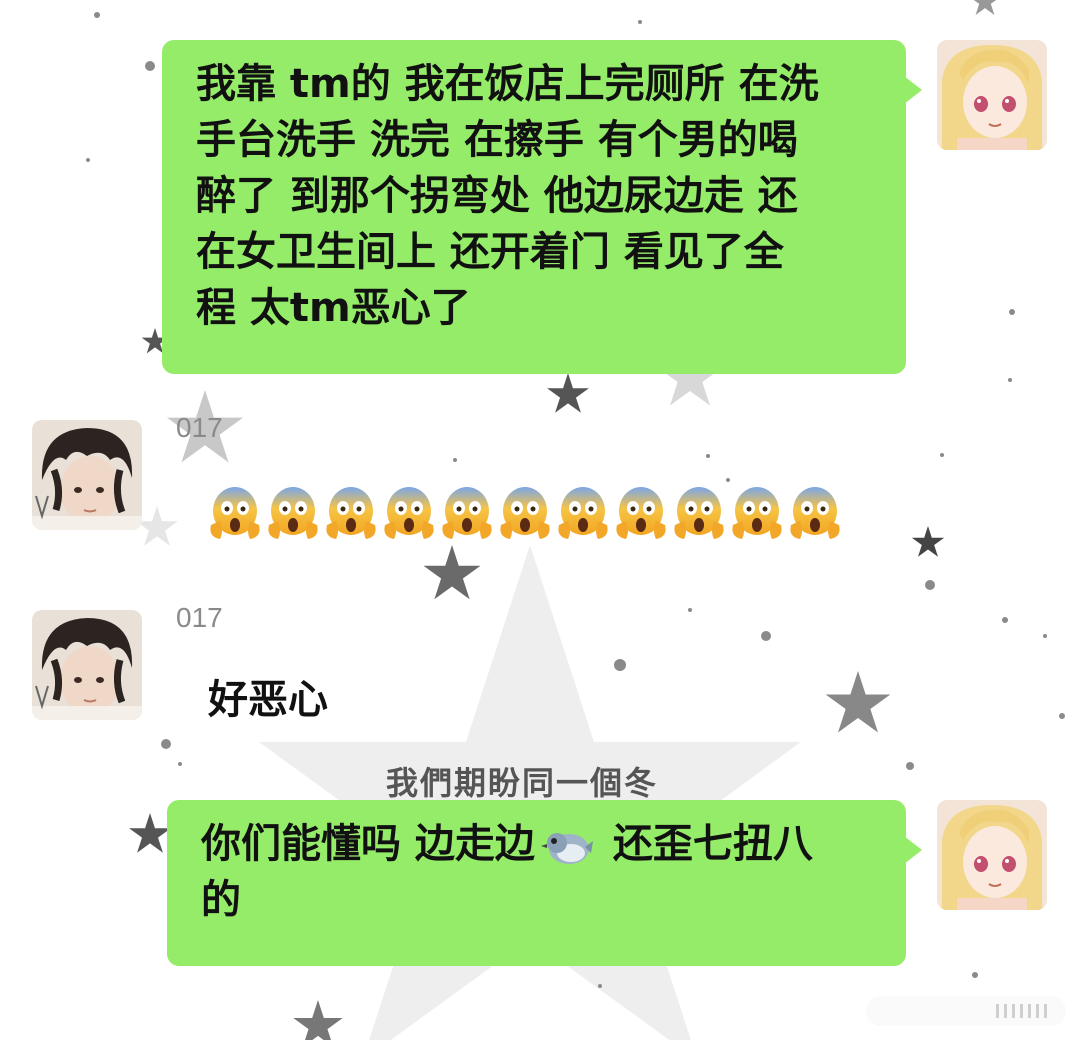 The image size is (1080, 1040). What do you see at coordinates (507, 84) in the screenshot?
I see `message-line: 我靠 tm的 我在饭店上完厕所 在洗` at bounding box center [507, 84].